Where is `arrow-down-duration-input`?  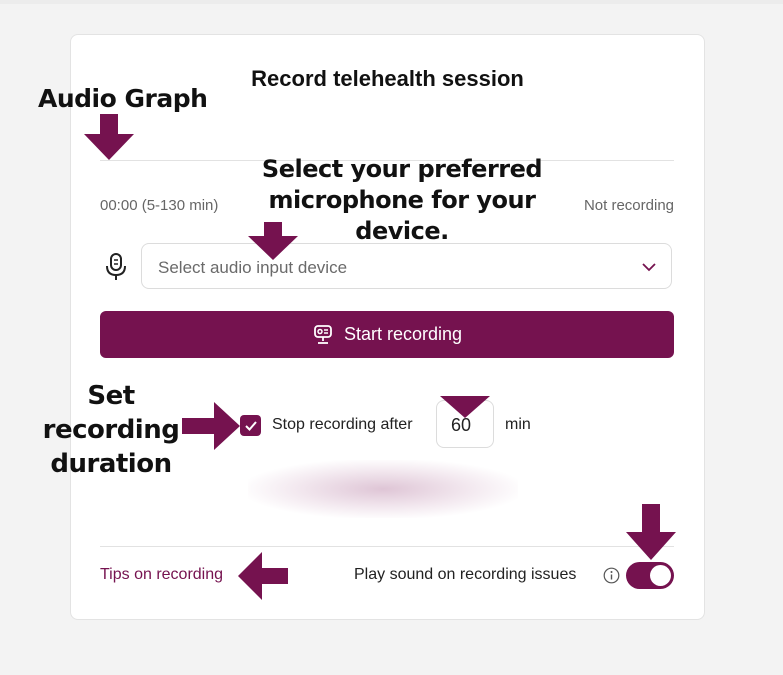 arrow-down-duration-input is located at coordinates (465, 407).